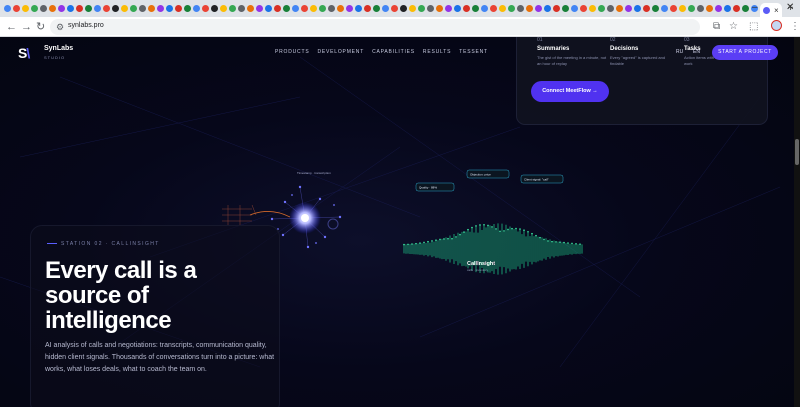 The height and width of the screenshot is (407, 800). What do you see at coordinates (733, 27) in the screenshot?
I see `bookmark-star-icon: ☆` at bounding box center [733, 27].